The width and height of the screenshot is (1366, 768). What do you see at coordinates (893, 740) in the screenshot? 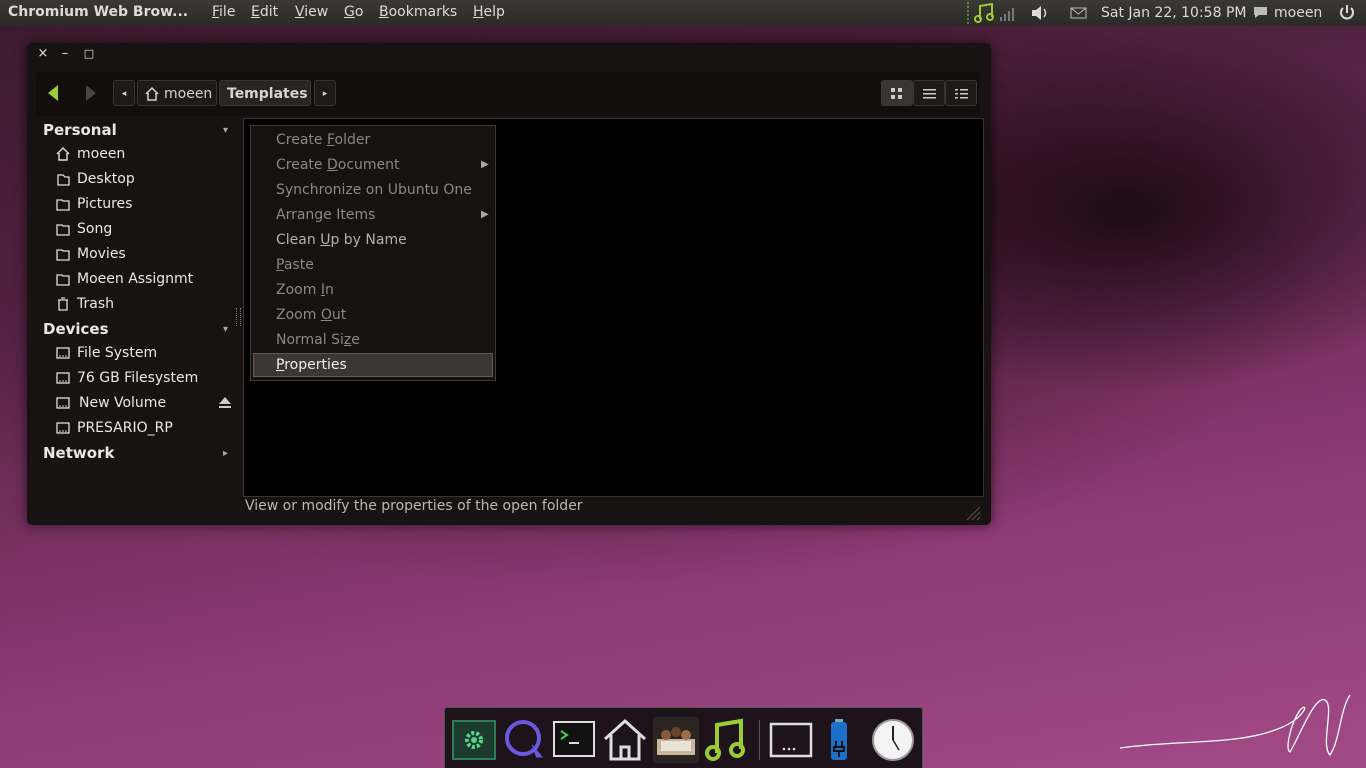
I see `clock-icon` at bounding box center [893, 740].